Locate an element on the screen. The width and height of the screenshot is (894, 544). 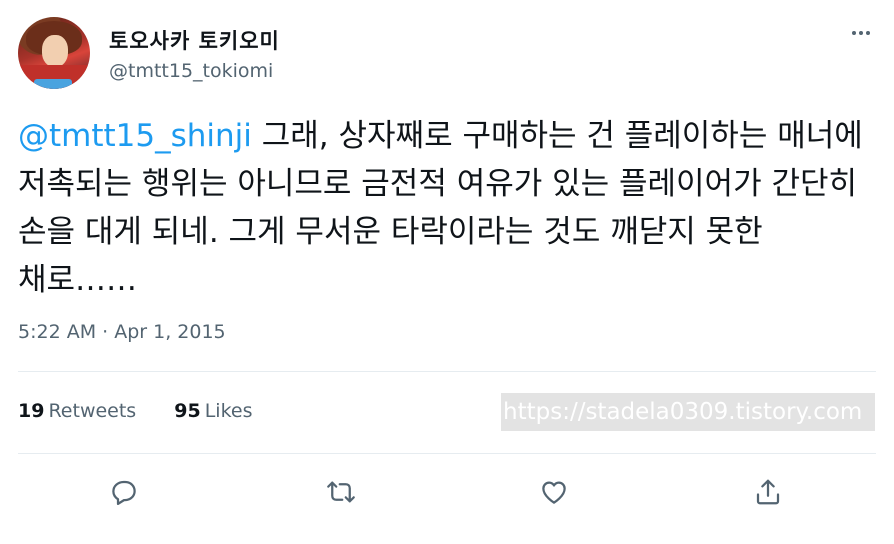
tweet-timestamp: 5:22 AM · Apr 1, 2015 is located at coordinates (122, 332).